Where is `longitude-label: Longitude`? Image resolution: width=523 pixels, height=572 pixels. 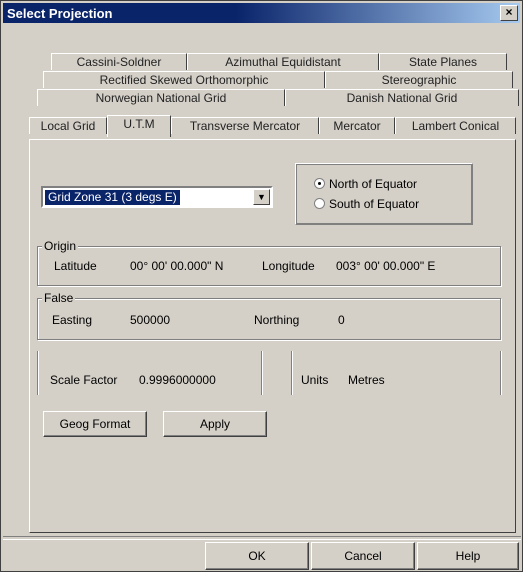
longitude-label: Longitude is located at coordinates (288, 266).